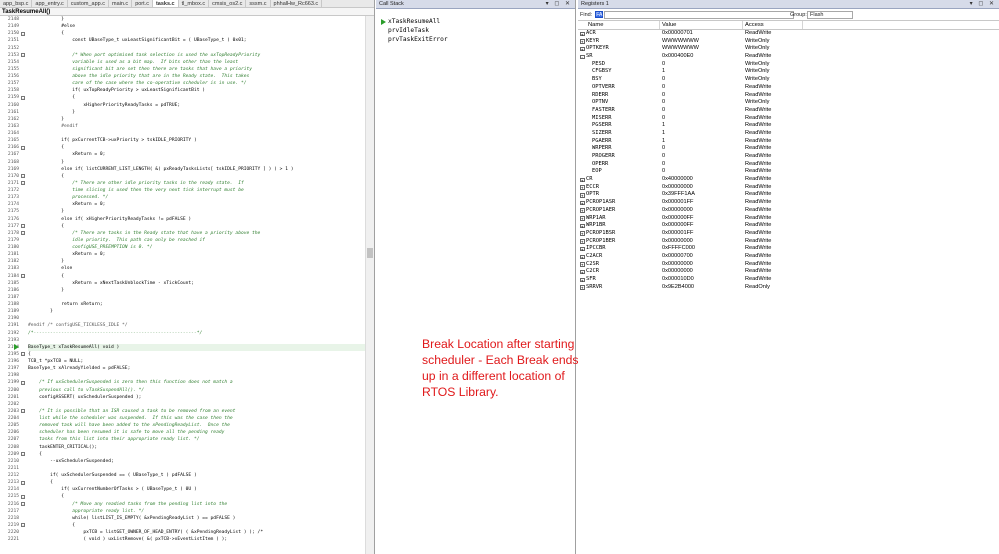  Describe the element at coordinates (788, 280) in the screenshot. I see `register-row: + SFR 0x000010D0 ReadWrite` at that location.